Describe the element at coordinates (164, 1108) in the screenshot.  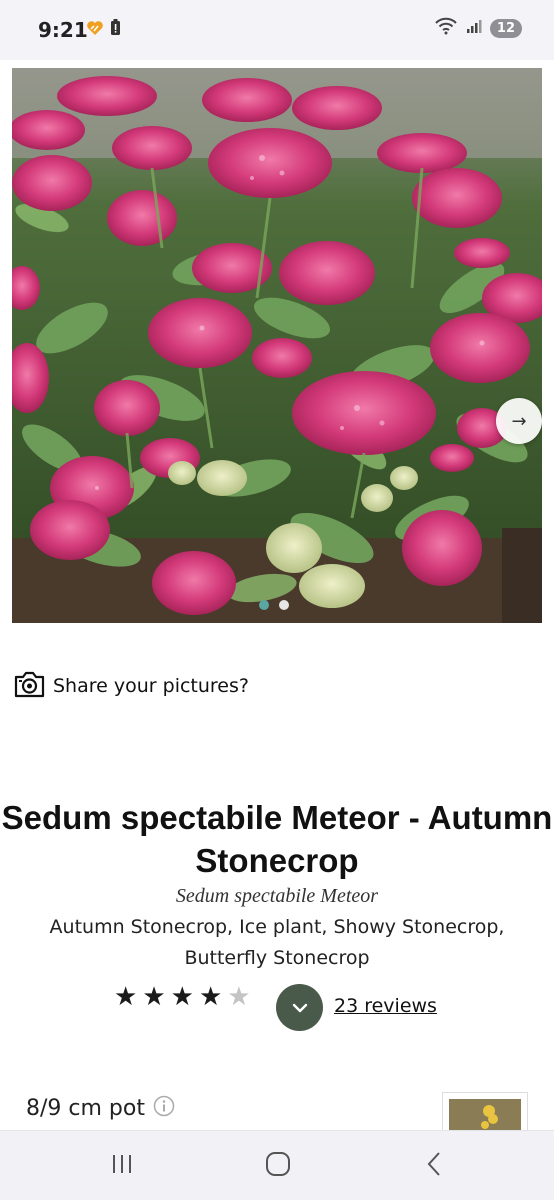
I see `info-icon` at that location.